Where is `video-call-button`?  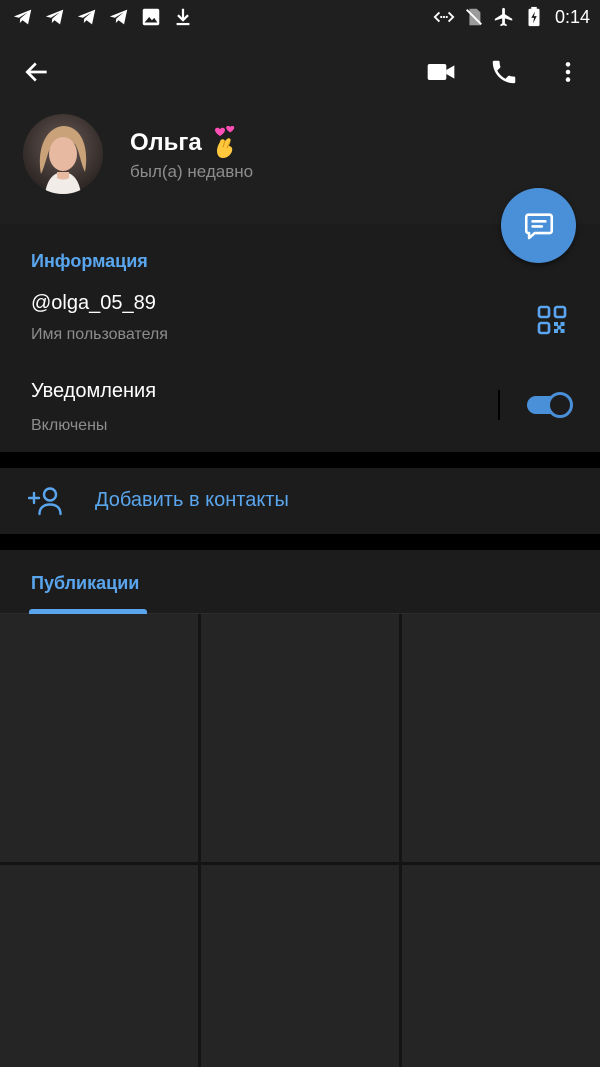
video-call-button is located at coordinates (441, 72).